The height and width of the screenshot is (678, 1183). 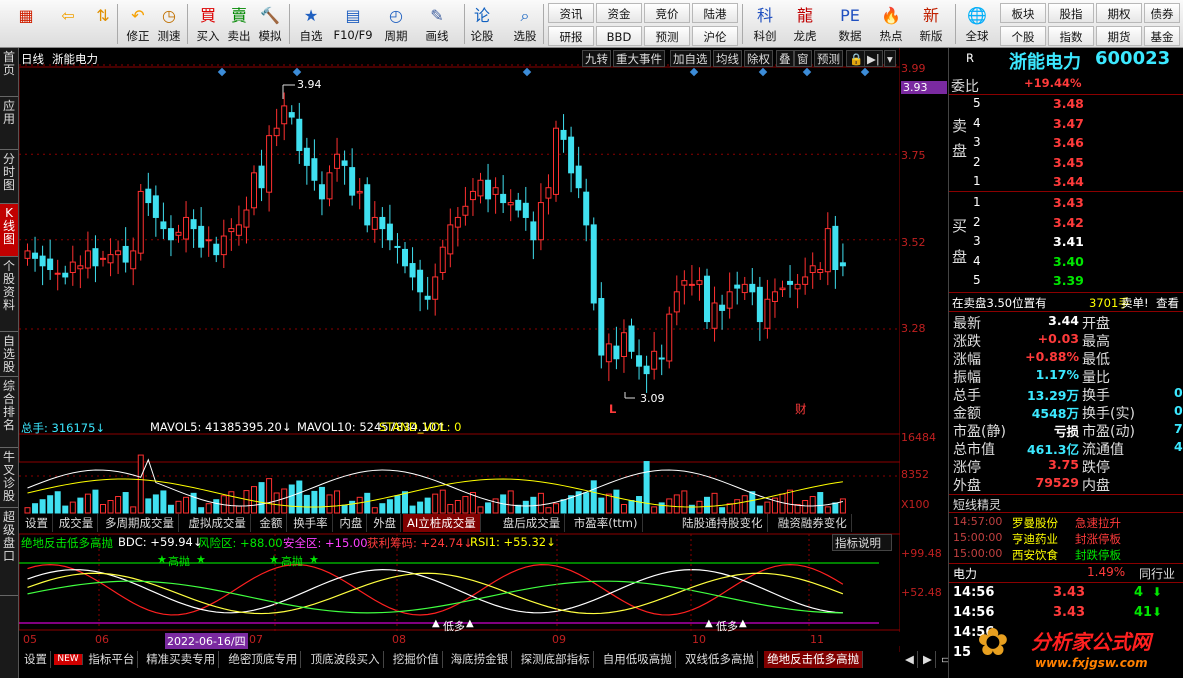 What do you see at coordinates (9, 123) in the screenshot?
I see `left-tab-1: 应用` at bounding box center [9, 123].